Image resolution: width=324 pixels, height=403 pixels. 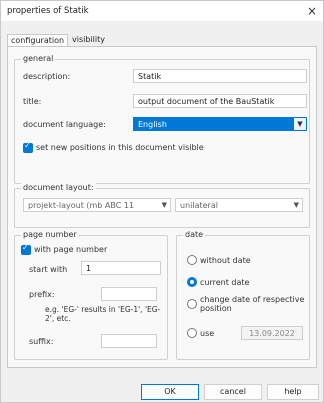 I want to click on title-field: output document of the BauStatik, so click(x=220, y=101).